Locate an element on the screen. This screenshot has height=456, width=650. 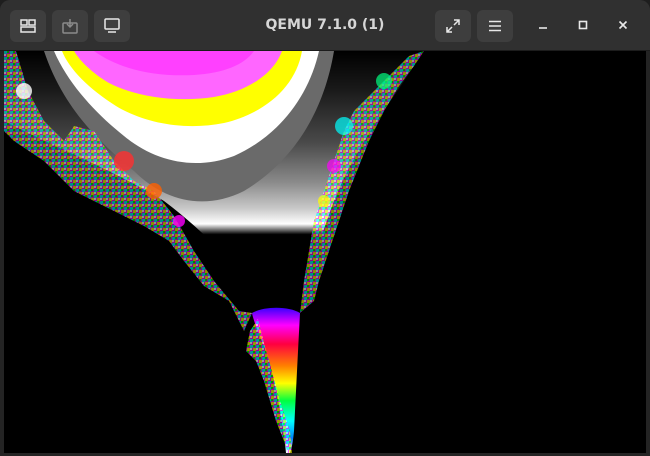
hamburger-menu-icon is located at coordinates (495, 26).